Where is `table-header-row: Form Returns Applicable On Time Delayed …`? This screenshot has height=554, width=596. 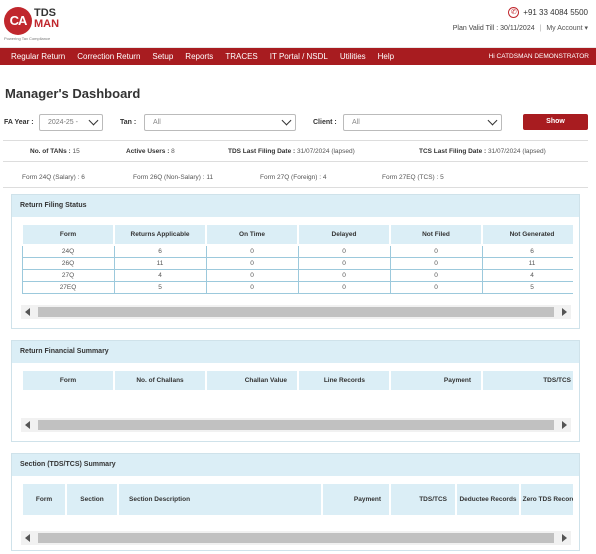 table-header-row: Form Returns Applicable On Time Delayed … is located at coordinates (297, 234).